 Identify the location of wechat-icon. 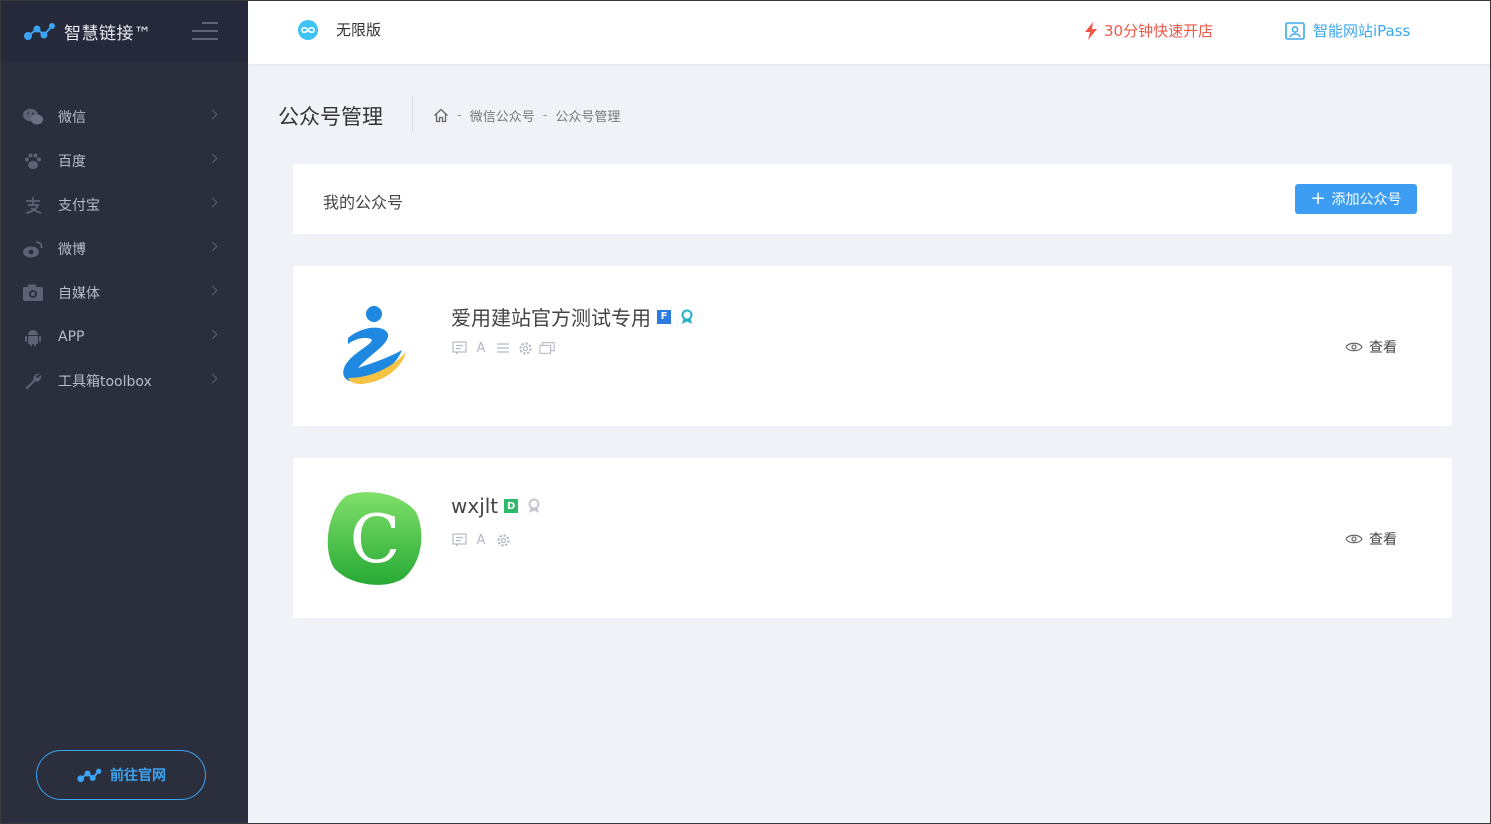
(33, 117).